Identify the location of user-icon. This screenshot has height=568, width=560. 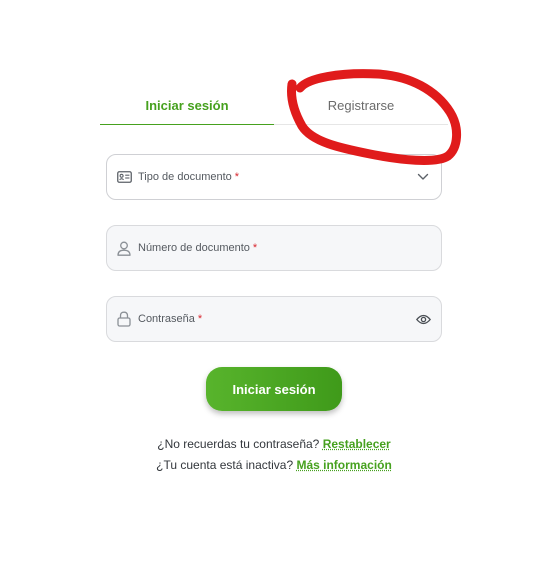
(124, 248).